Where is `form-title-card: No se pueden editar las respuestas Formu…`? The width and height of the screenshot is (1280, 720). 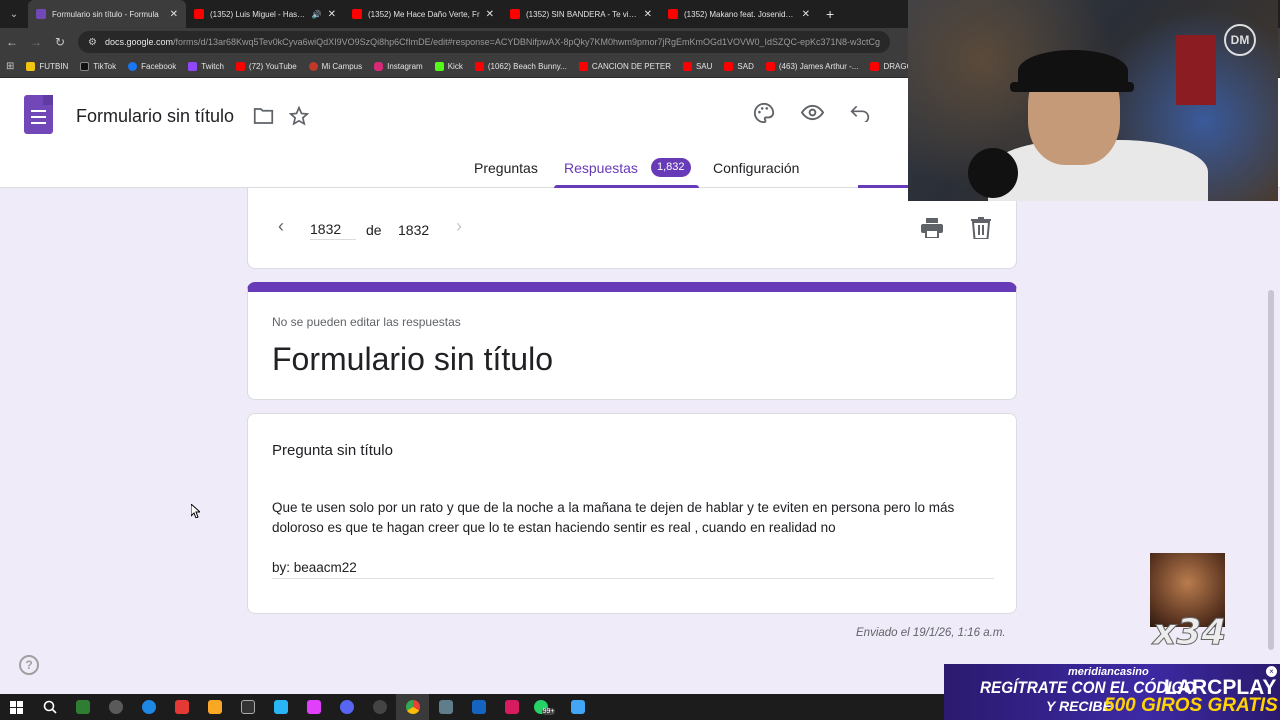
form-title-card: No se pueden editar las respuestas Formu… is located at coordinates (632, 341).